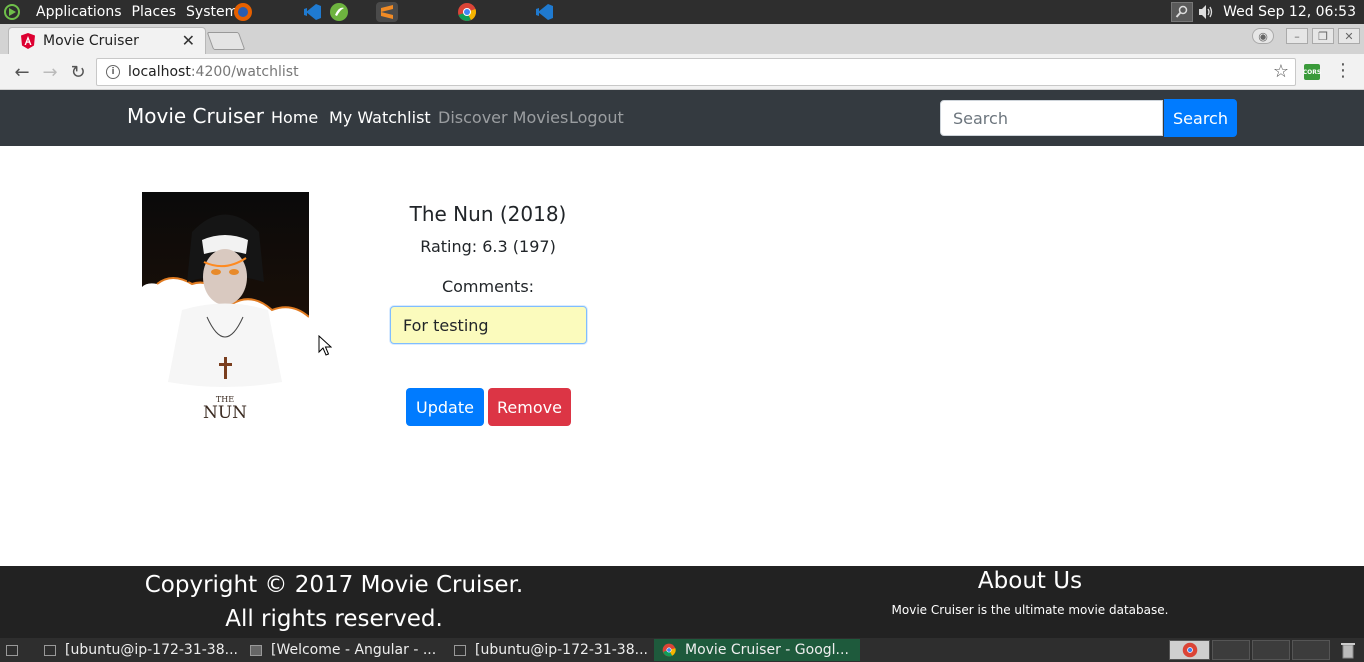  I want to click on close-window-icon: ✕, so click(1349, 36).